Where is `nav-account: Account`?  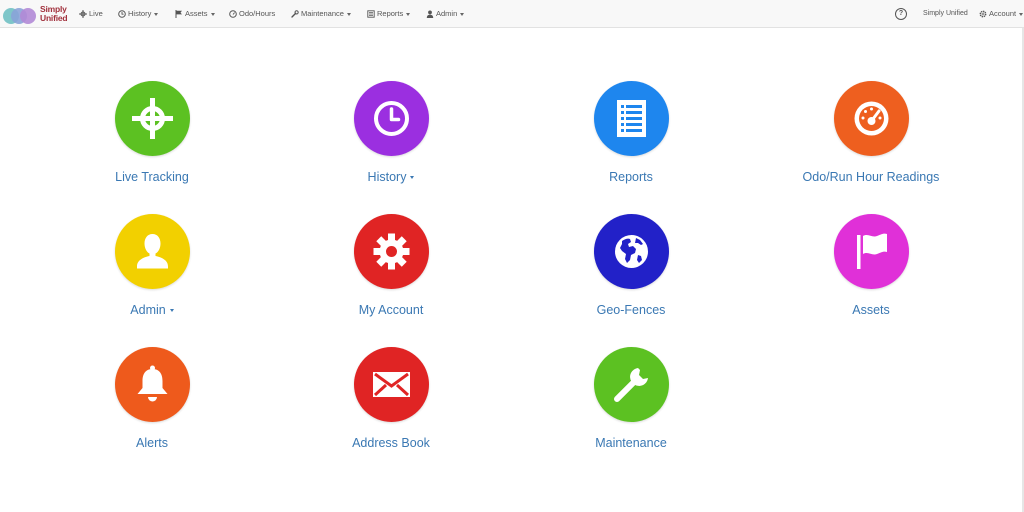 nav-account: Account is located at coordinates (1001, 14).